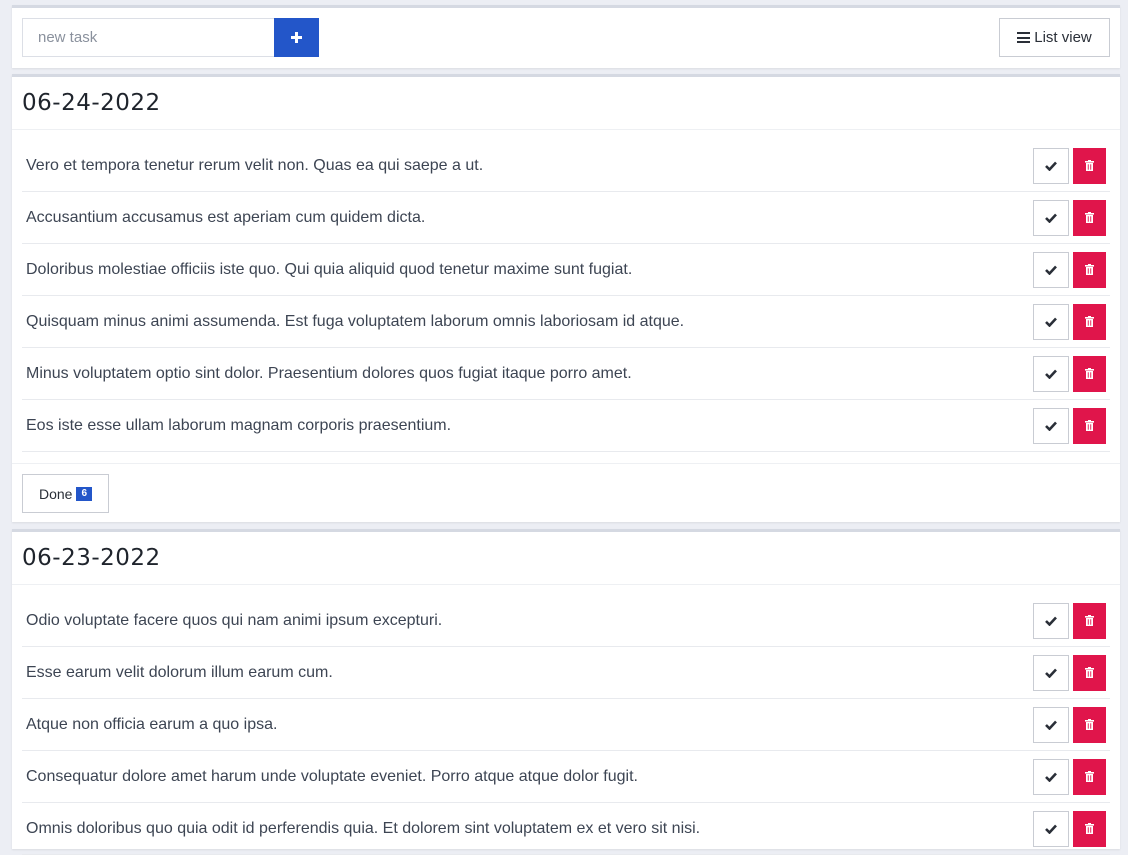 The image size is (1128, 855). What do you see at coordinates (566, 558) in the screenshot?
I see `day-date-heading: 06-23-2022` at bounding box center [566, 558].